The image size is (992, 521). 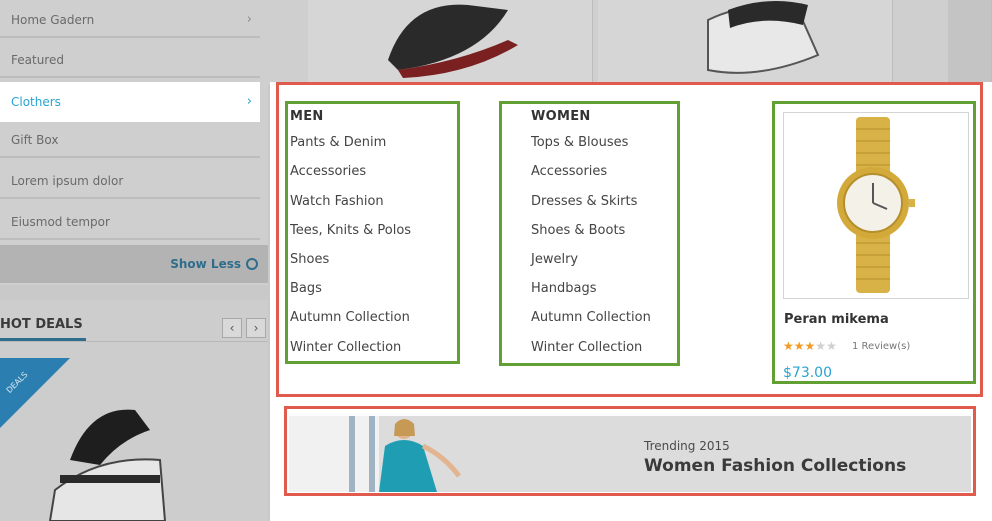 I want to click on fashion-model-image, so click(x=405, y=454).